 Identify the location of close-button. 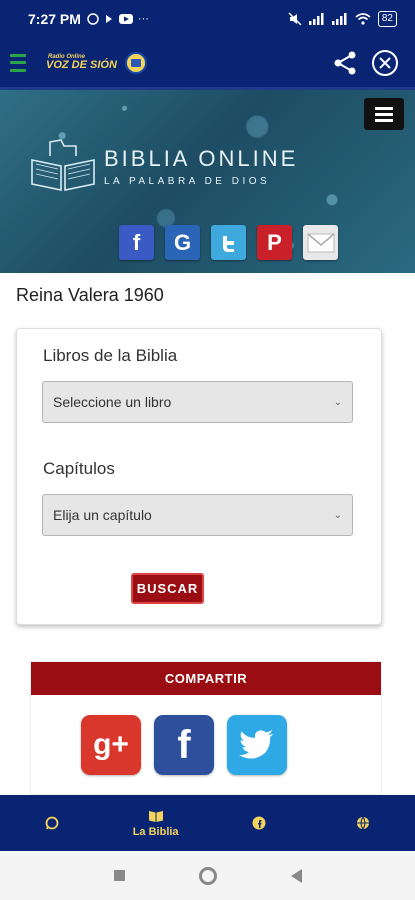
(385, 63).